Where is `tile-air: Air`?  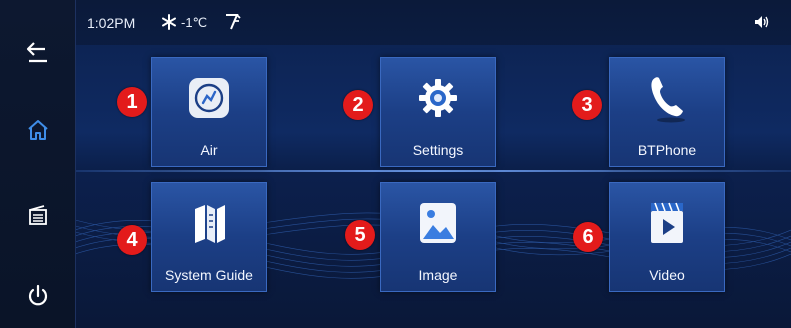
tile-air: Air is located at coordinates (209, 112).